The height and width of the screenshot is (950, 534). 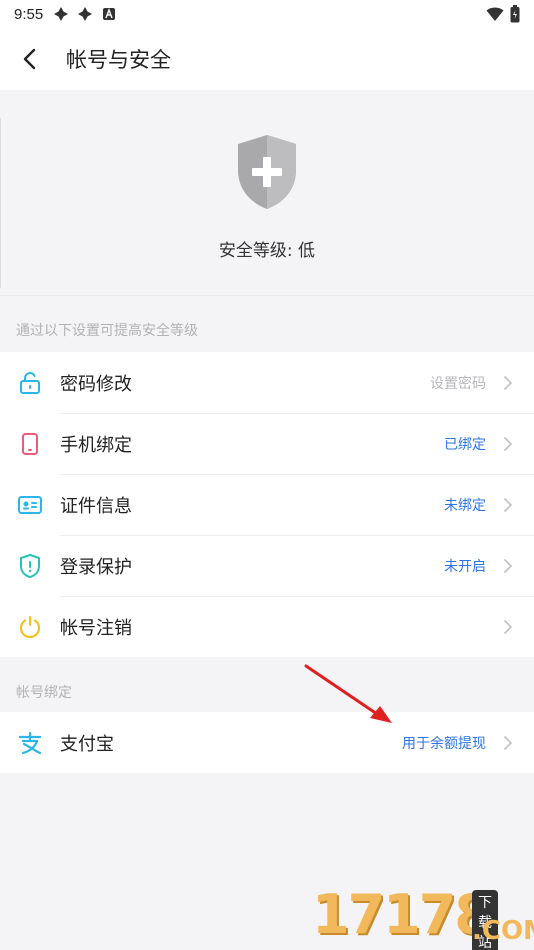 I want to click on row-label: 手机绑定, so click(x=96, y=445).